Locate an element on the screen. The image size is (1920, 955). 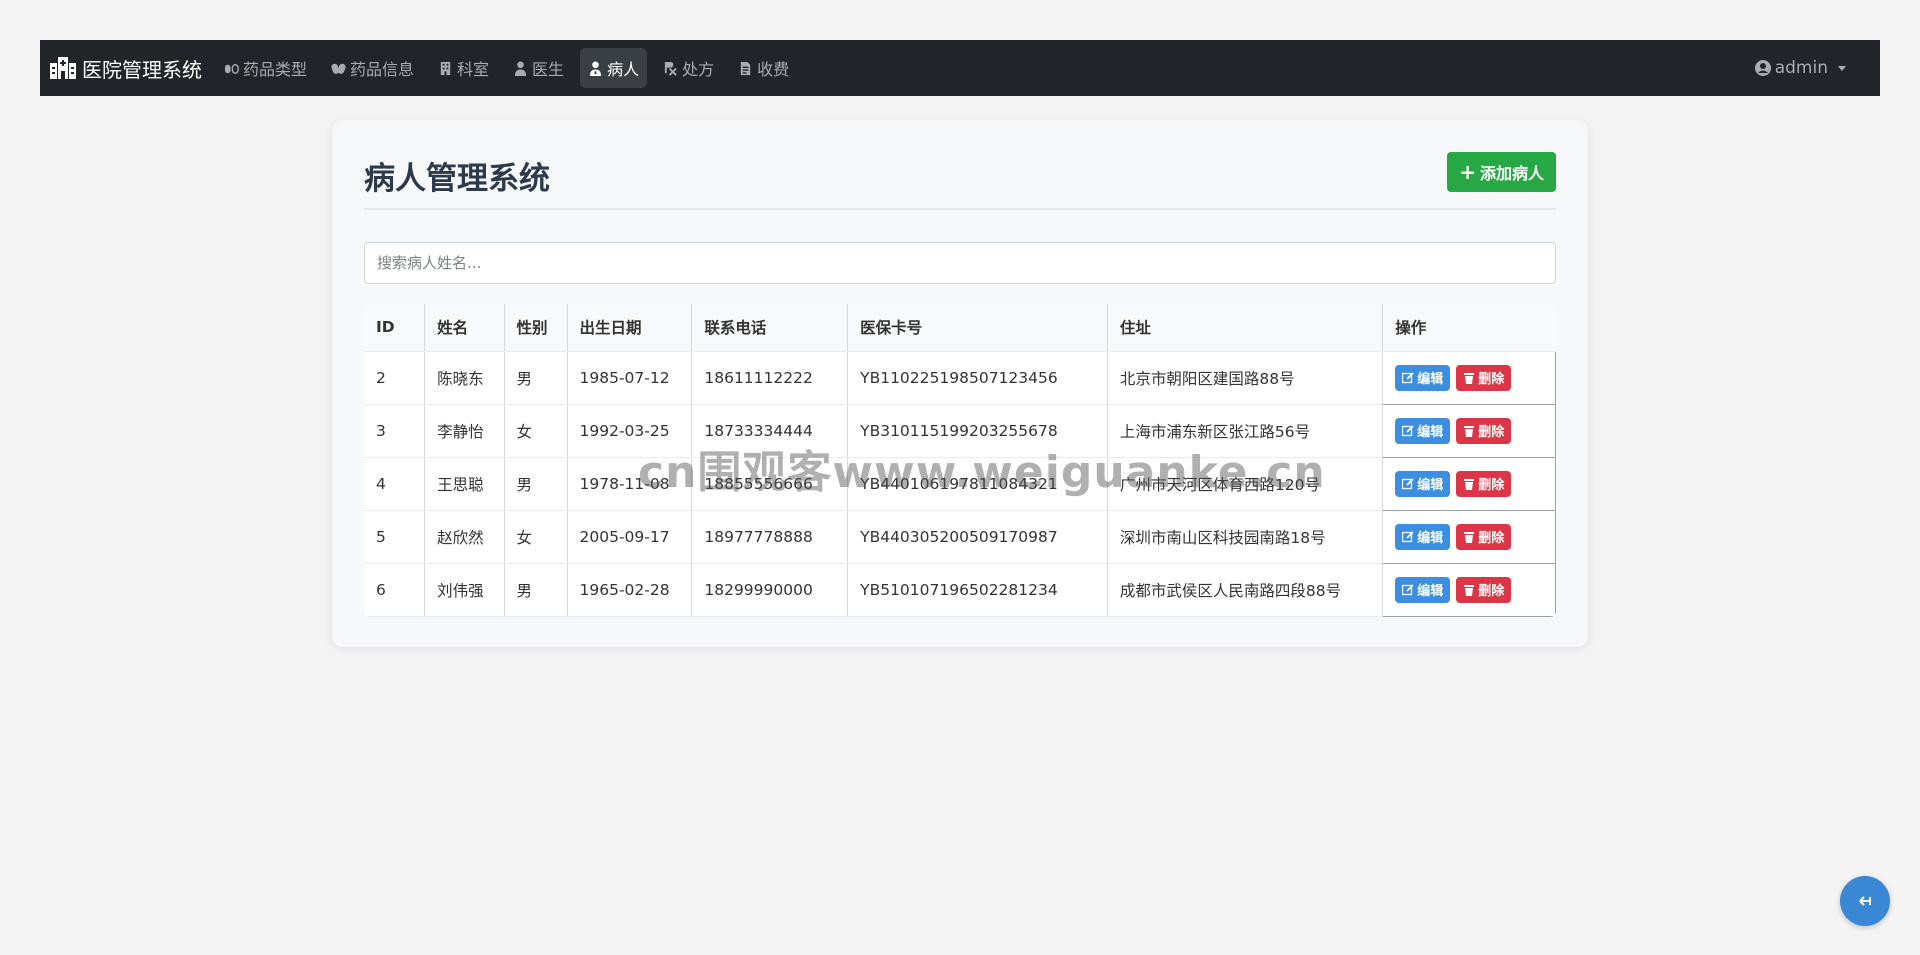
table-cell: 2005-09-17 is located at coordinates (630, 537).